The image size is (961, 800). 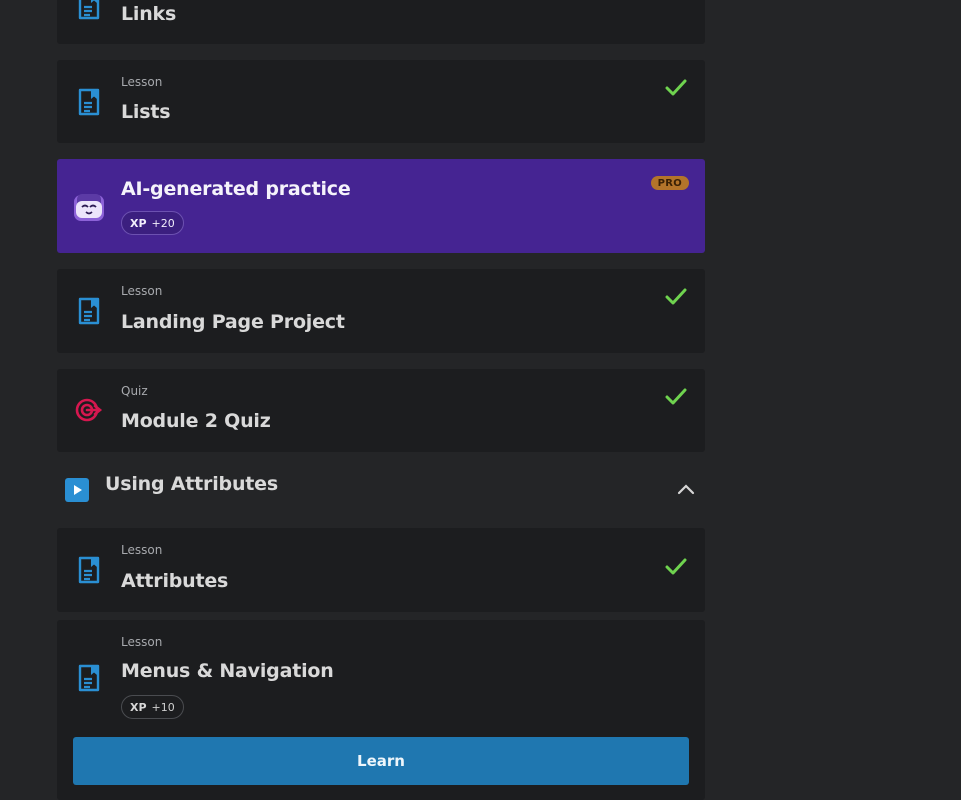 I want to click on lesson-card-attributes: Lesson Attributes, so click(x=381, y=570).